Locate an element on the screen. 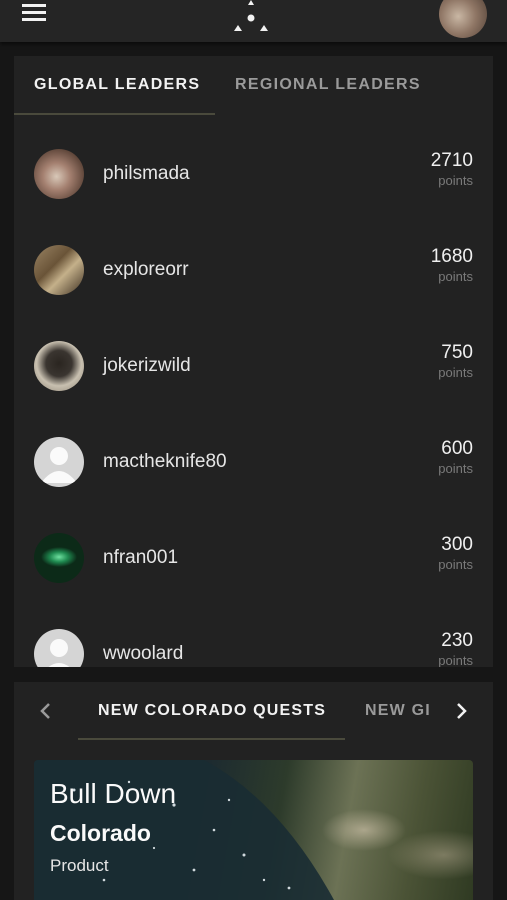 The height and width of the screenshot is (900, 507). triangle-dots-logo-icon is located at coordinates (251, 16).